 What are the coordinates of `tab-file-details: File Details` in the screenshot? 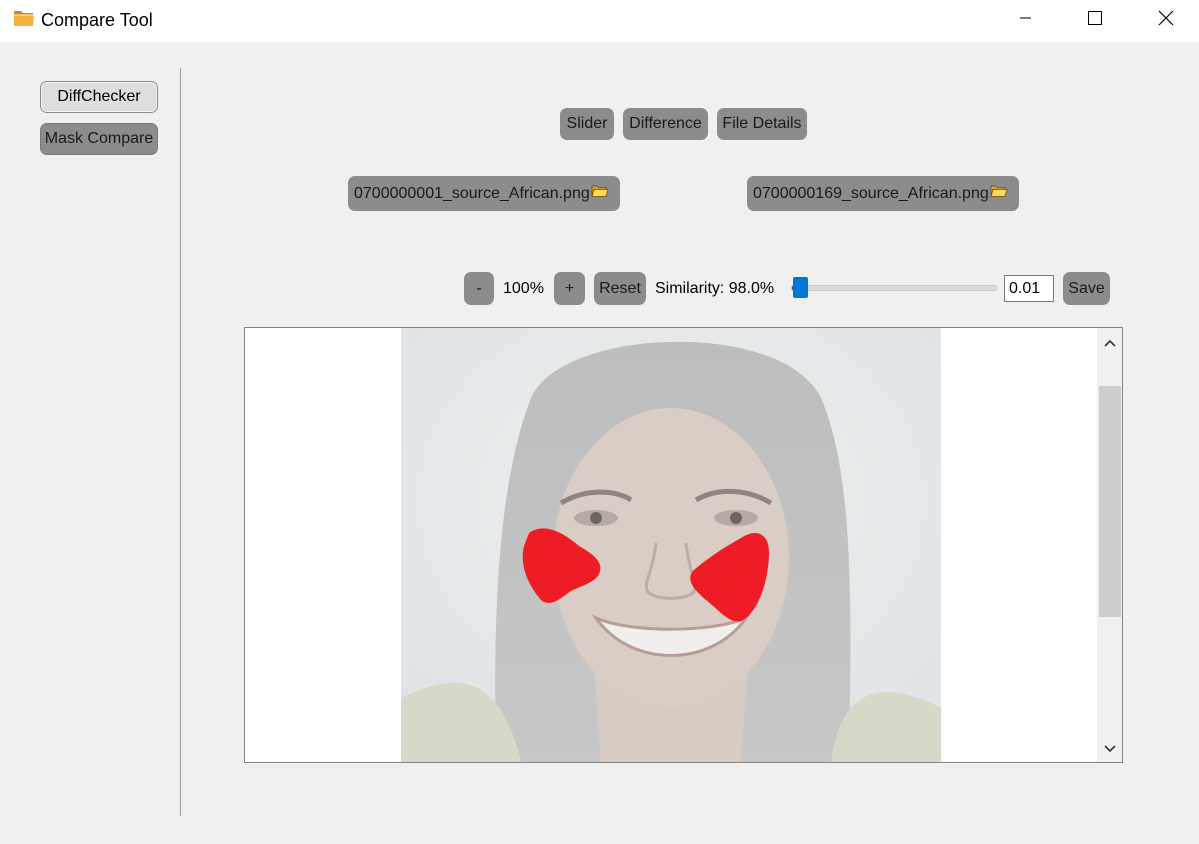 It's located at (762, 124).